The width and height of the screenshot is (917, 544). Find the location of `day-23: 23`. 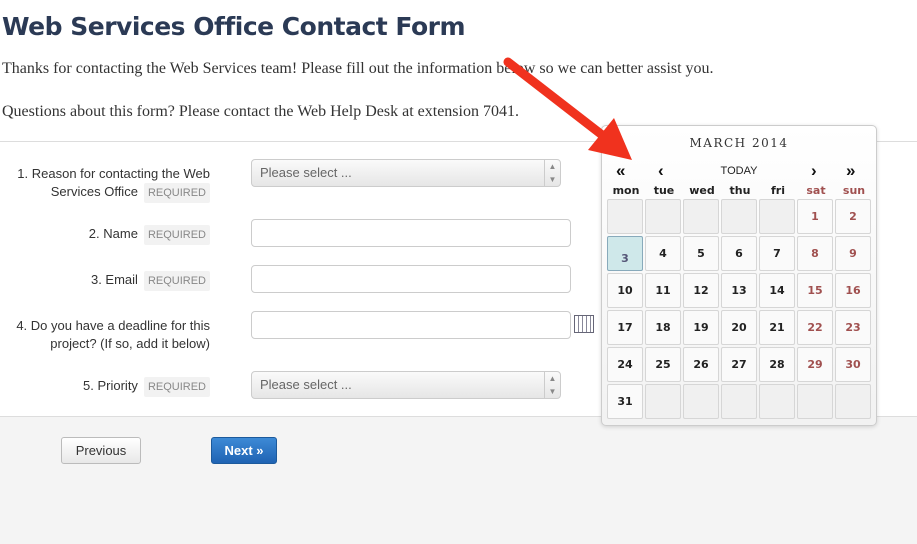

day-23: 23 is located at coordinates (853, 327).